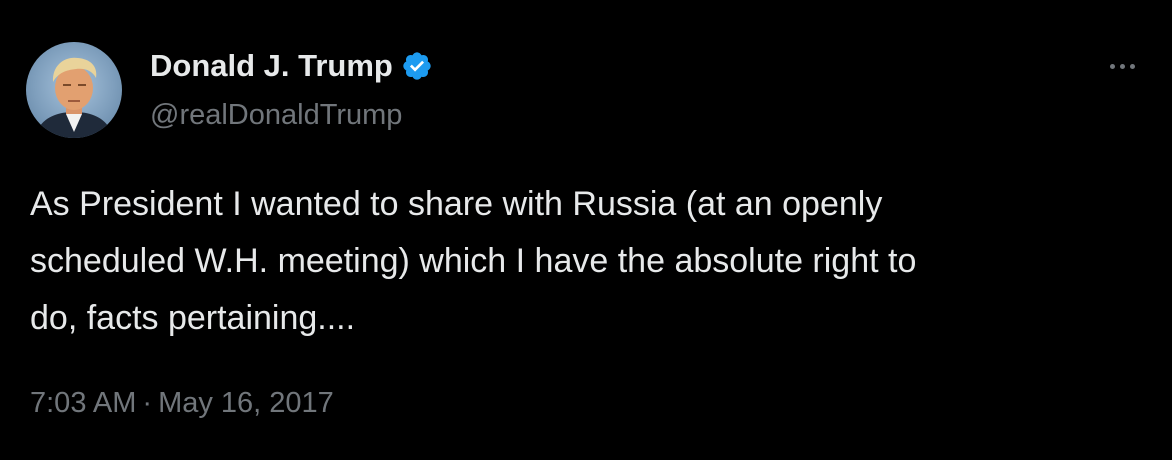 The width and height of the screenshot is (1172, 460). I want to click on more-options-icon, so click(1122, 66).